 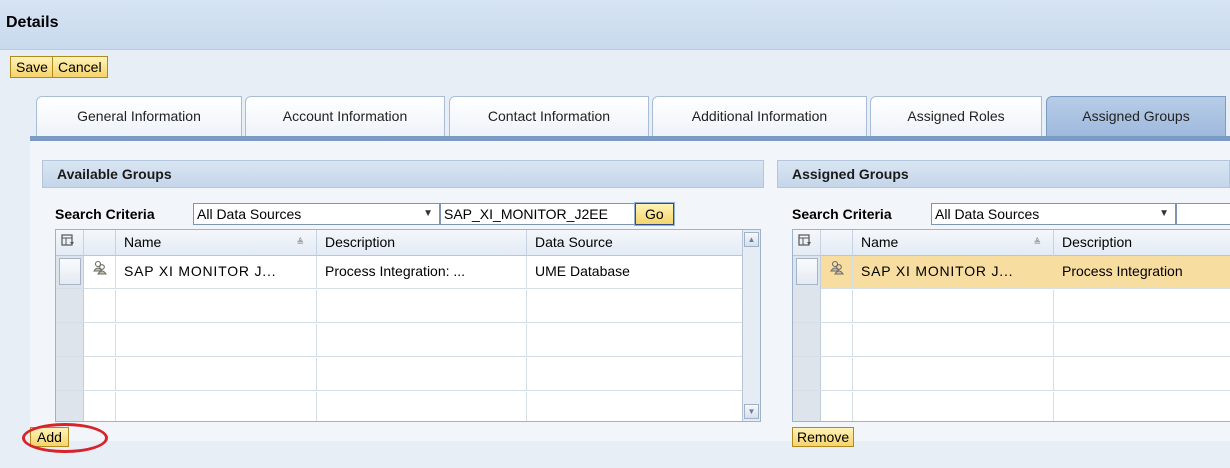 I want to click on table-row-selected: SAP XI MONITOR J... Process Integration, so click(x=1025, y=272).